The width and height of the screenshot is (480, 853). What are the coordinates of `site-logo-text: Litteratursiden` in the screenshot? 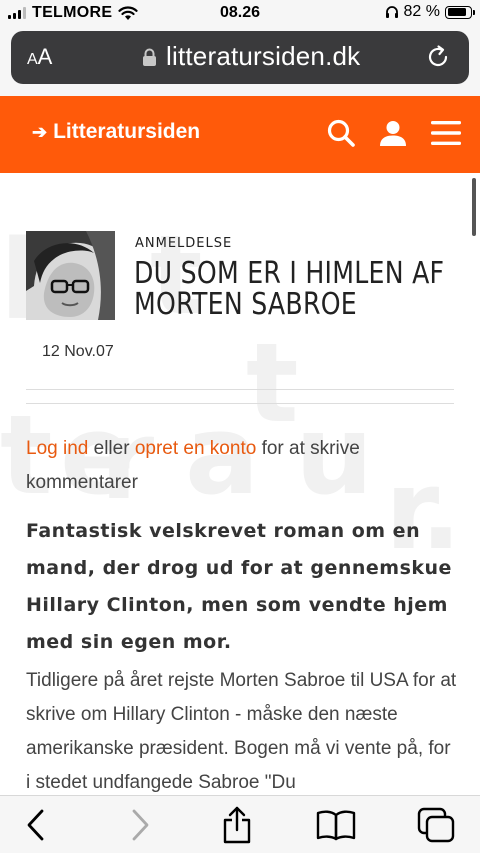 It's located at (127, 131).